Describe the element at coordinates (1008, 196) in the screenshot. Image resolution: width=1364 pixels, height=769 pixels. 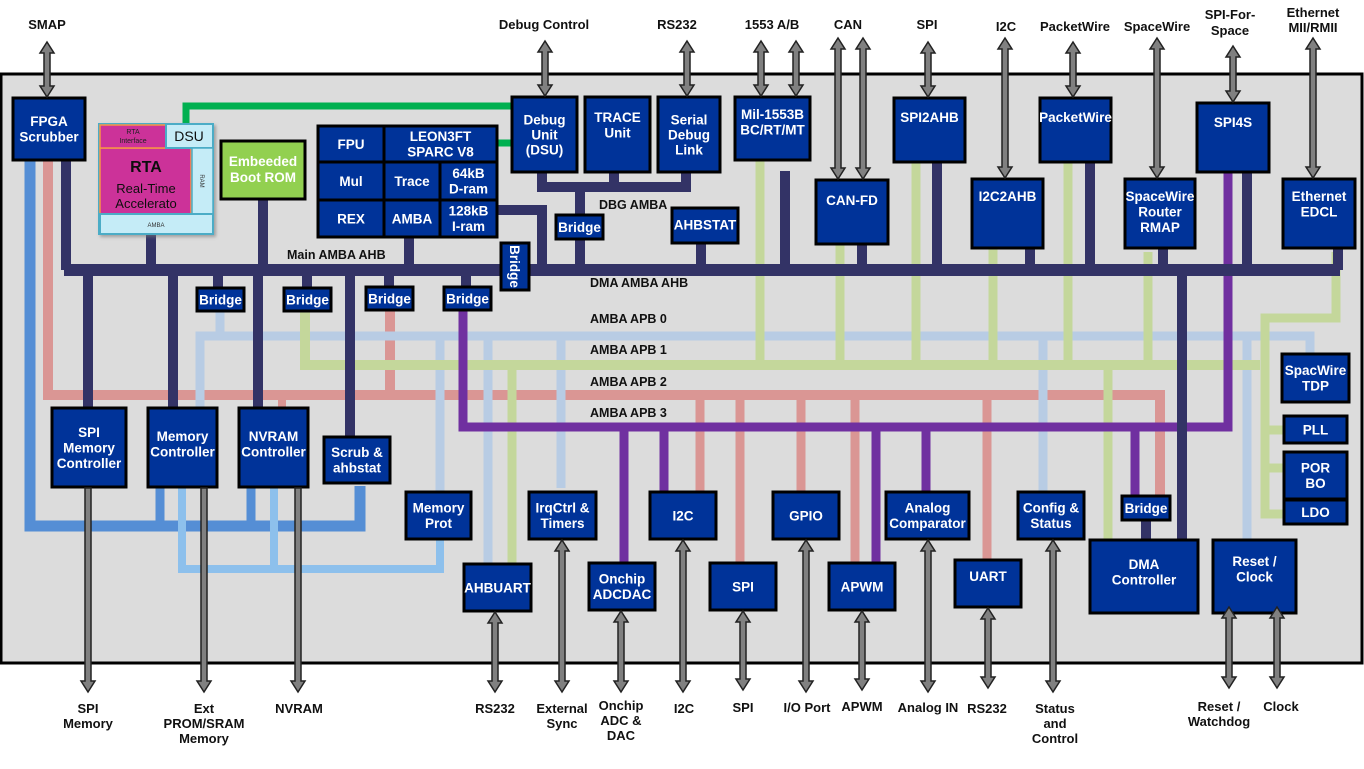
I see `i2c2ahb-block-label: I2C2AHB` at that location.